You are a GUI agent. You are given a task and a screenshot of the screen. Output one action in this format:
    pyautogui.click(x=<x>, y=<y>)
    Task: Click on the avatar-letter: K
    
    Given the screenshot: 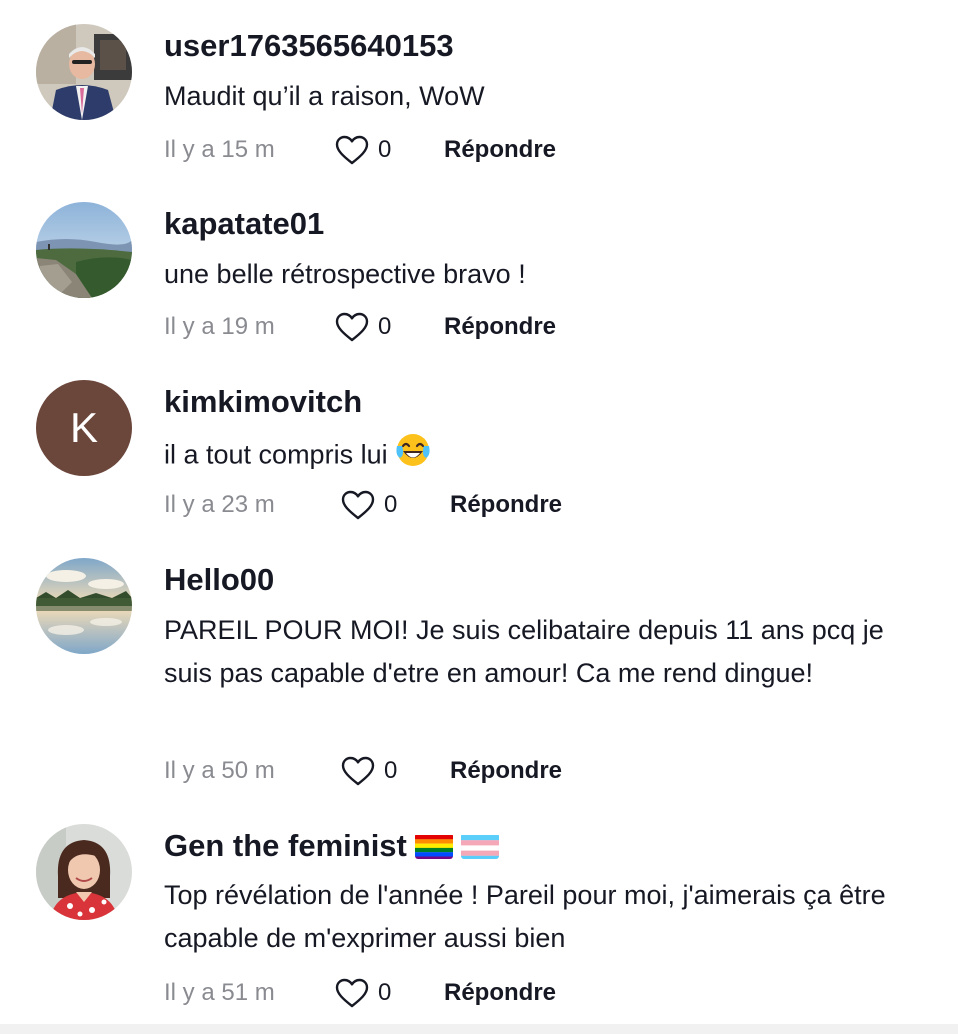 What is the action you would take?
    pyautogui.click(x=83, y=427)
    